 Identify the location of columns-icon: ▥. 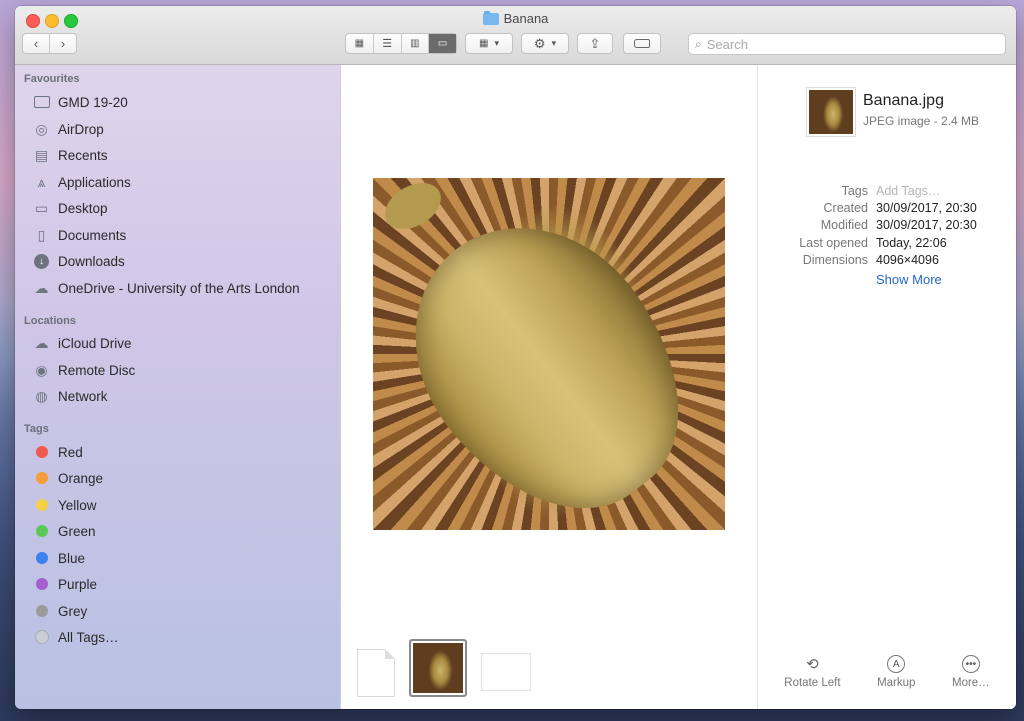
(415, 43).